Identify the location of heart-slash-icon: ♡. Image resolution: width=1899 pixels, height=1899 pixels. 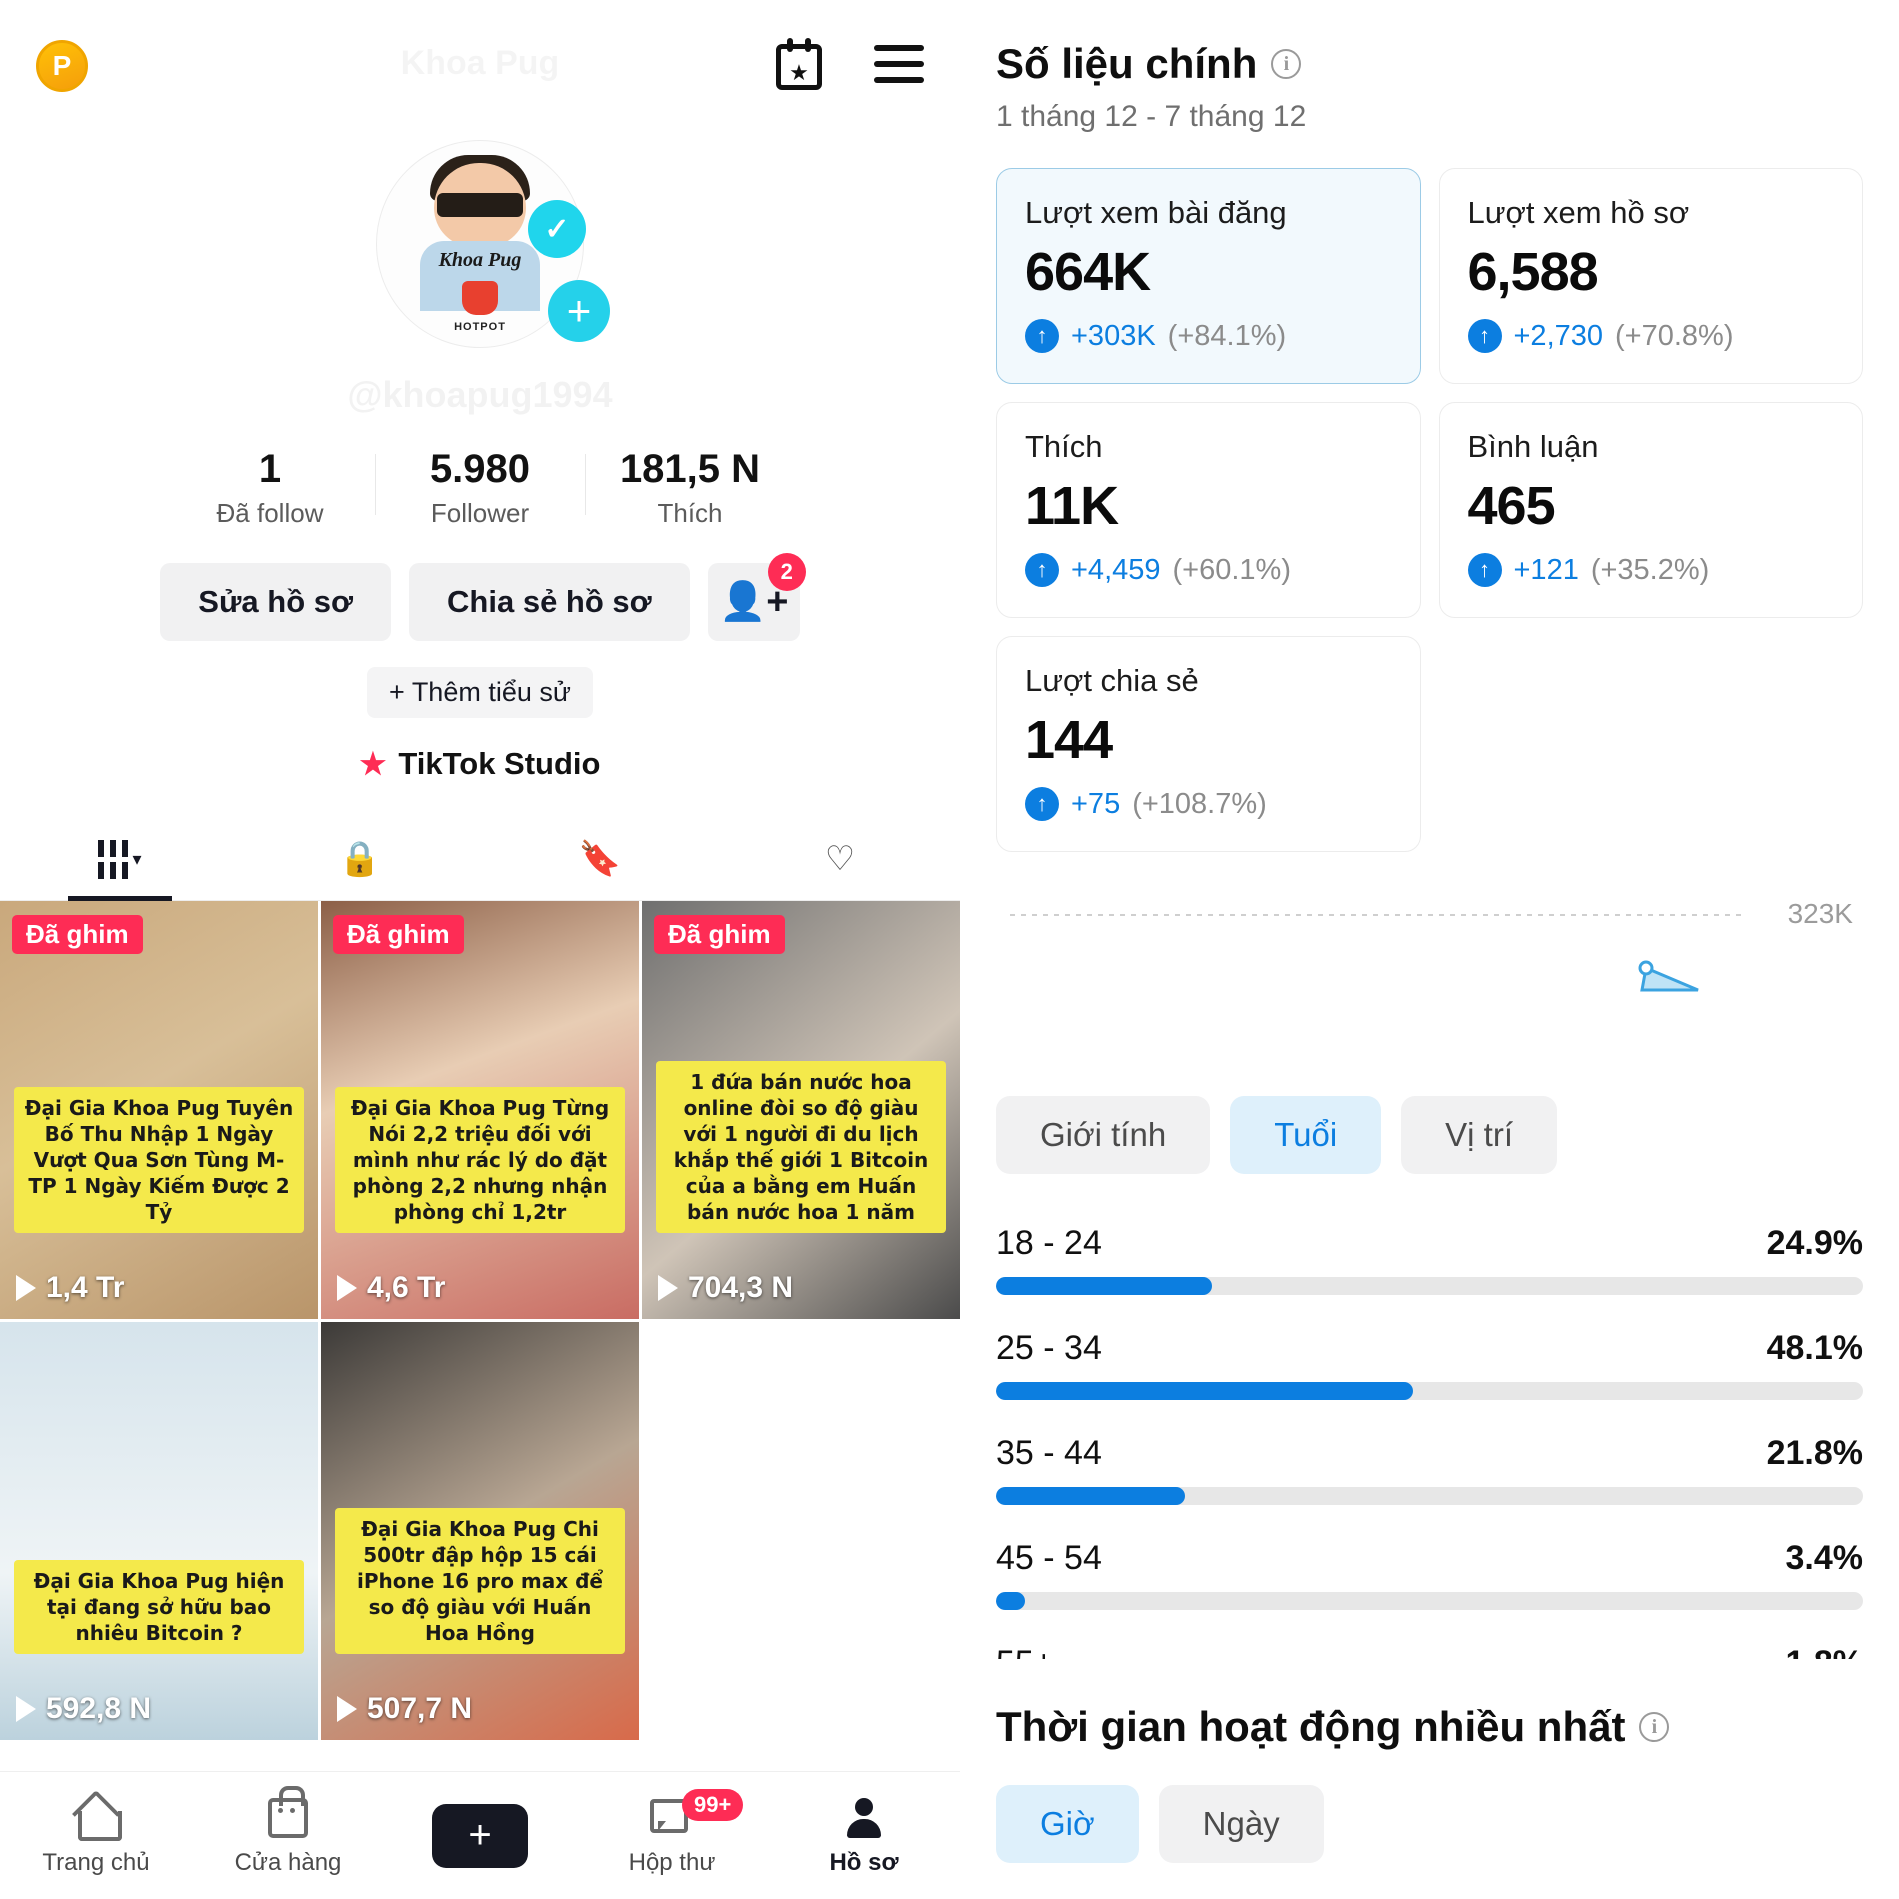
(840, 859).